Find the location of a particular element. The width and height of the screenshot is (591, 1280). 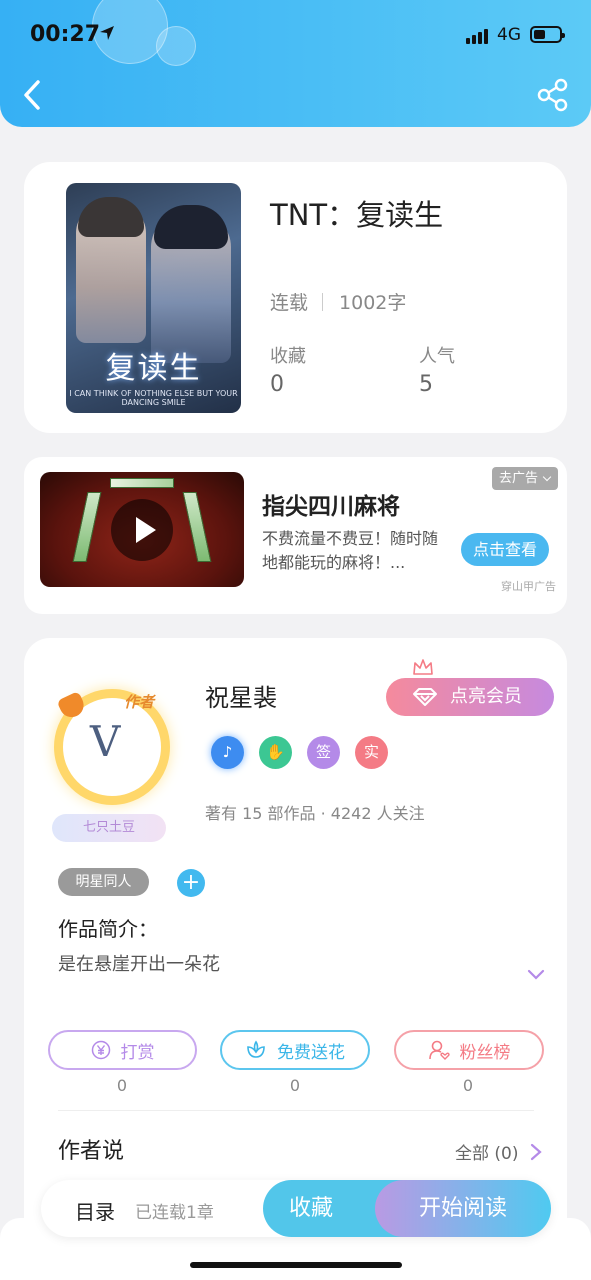

genre-tag: 明星同人 is located at coordinates (103, 882).